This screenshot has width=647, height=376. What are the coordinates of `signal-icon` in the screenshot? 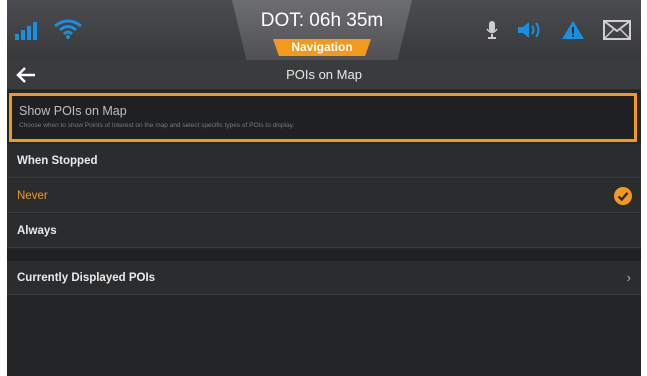 It's located at (27, 30).